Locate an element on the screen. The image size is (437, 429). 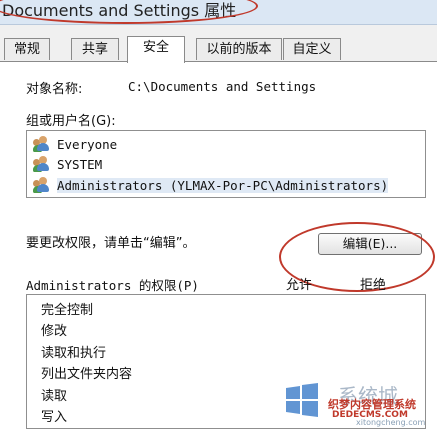
tab-customize: 自定义 is located at coordinates (312, 49).